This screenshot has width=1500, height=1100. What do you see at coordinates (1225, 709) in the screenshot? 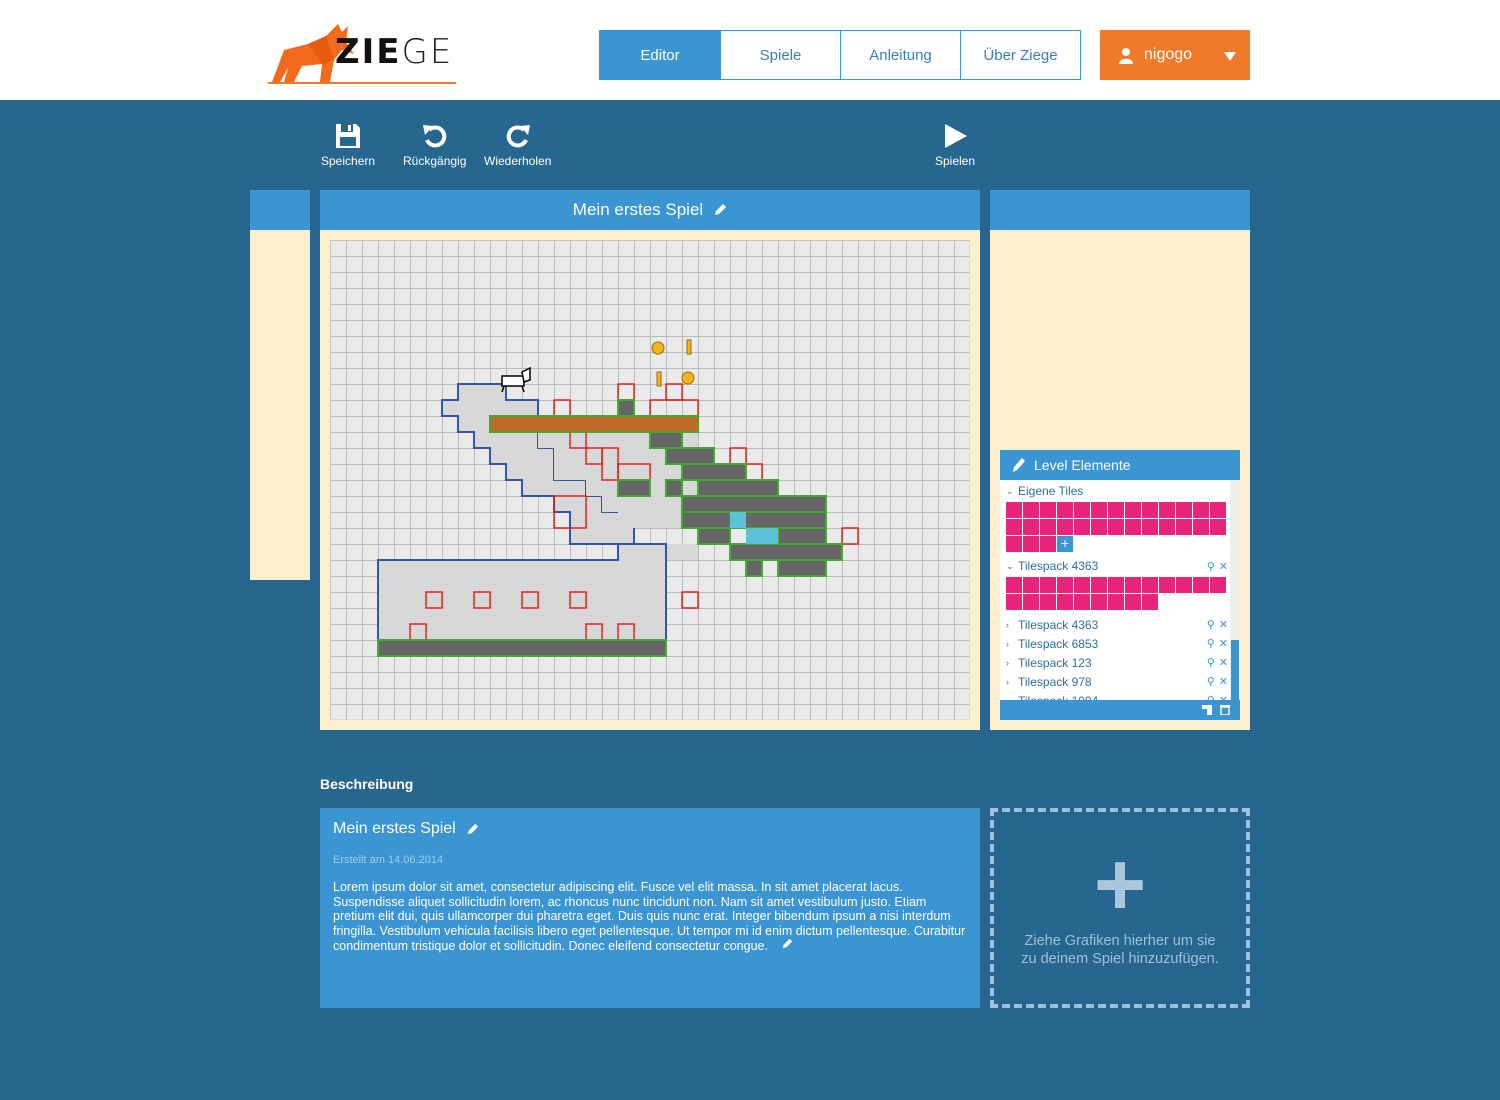
I see `trash-icon` at bounding box center [1225, 709].